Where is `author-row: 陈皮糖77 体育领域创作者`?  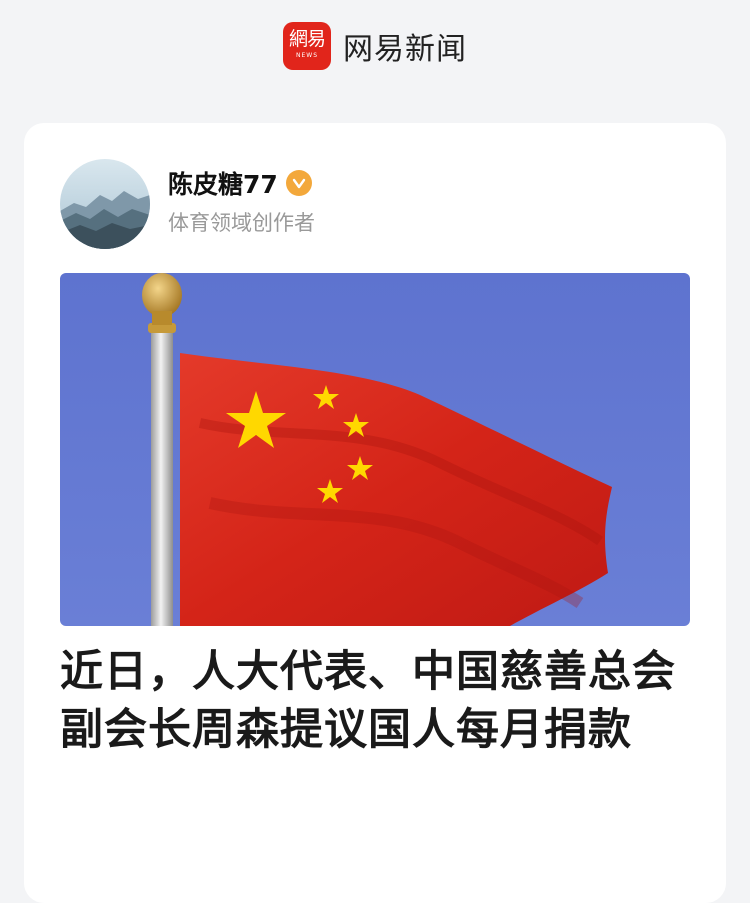
author-row: 陈皮糖77 体育领域创作者 is located at coordinates (187, 204).